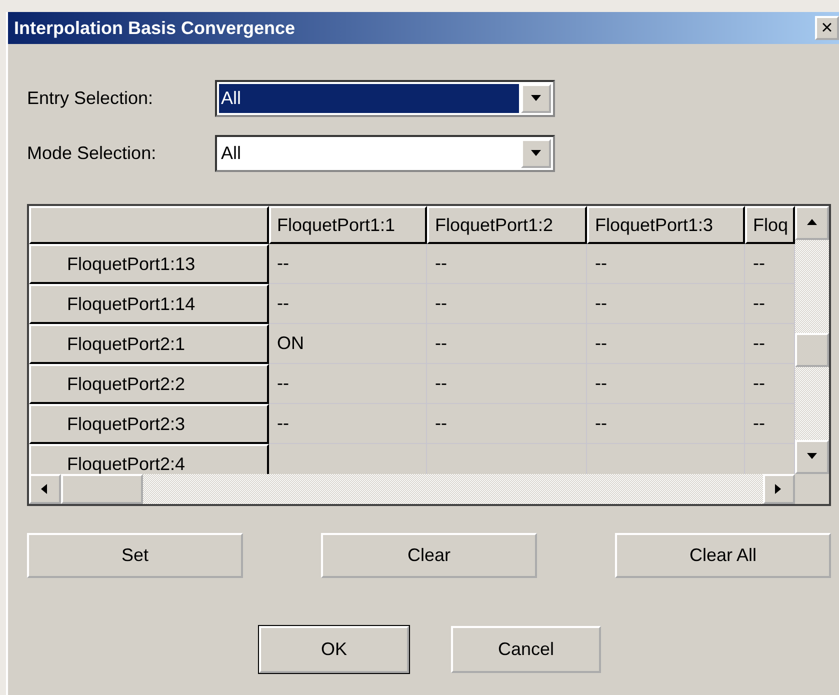 The image size is (839, 695). I want to click on row-header: FloquetPort2:4, so click(149, 459).